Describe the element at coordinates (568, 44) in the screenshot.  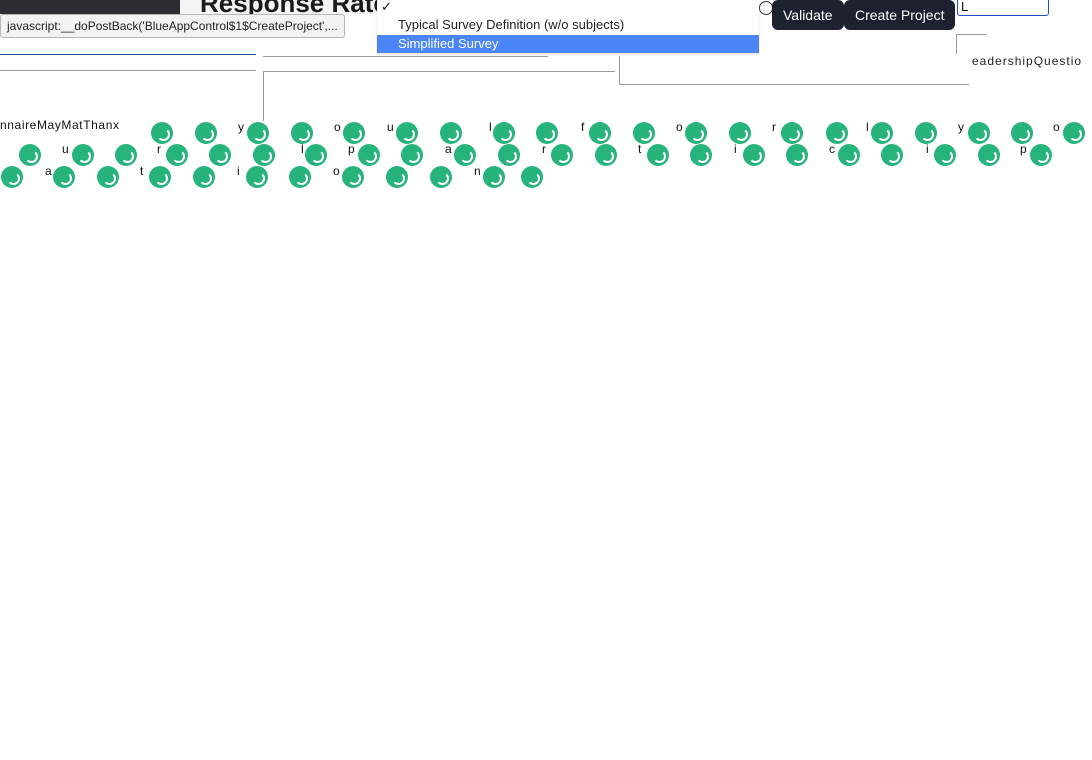
I see `dropdown-option-simplified-survey: Simplified Survey` at that location.